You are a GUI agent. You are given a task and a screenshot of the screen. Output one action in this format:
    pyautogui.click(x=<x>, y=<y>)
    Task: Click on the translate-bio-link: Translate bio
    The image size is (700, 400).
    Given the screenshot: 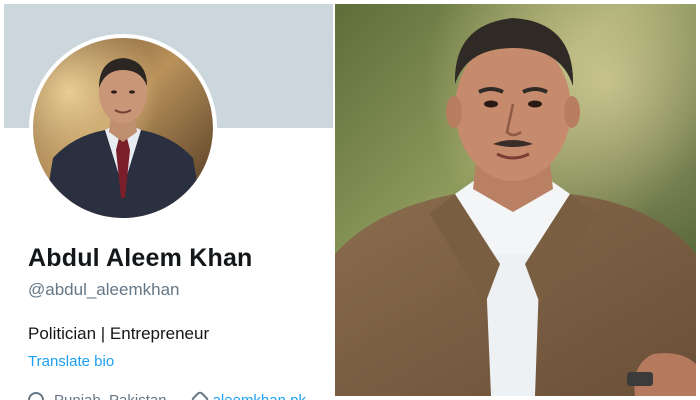 What is the action you would take?
    pyautogui.click(x=71, y=361)
    